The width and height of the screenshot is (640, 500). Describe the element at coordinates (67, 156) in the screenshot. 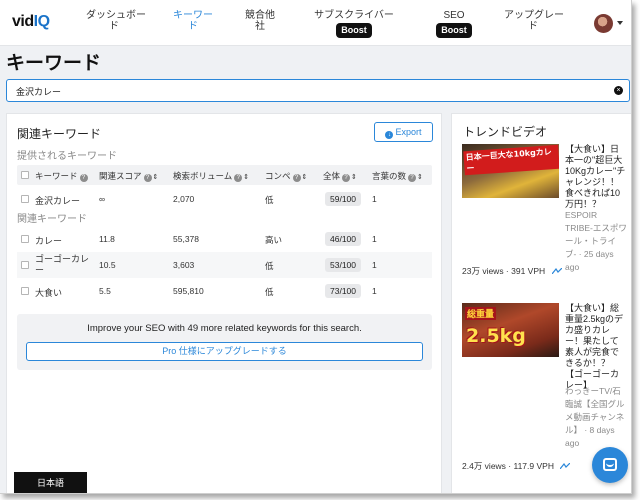

I see `provided-keywords-label: 提供されるキーワード` at that location.